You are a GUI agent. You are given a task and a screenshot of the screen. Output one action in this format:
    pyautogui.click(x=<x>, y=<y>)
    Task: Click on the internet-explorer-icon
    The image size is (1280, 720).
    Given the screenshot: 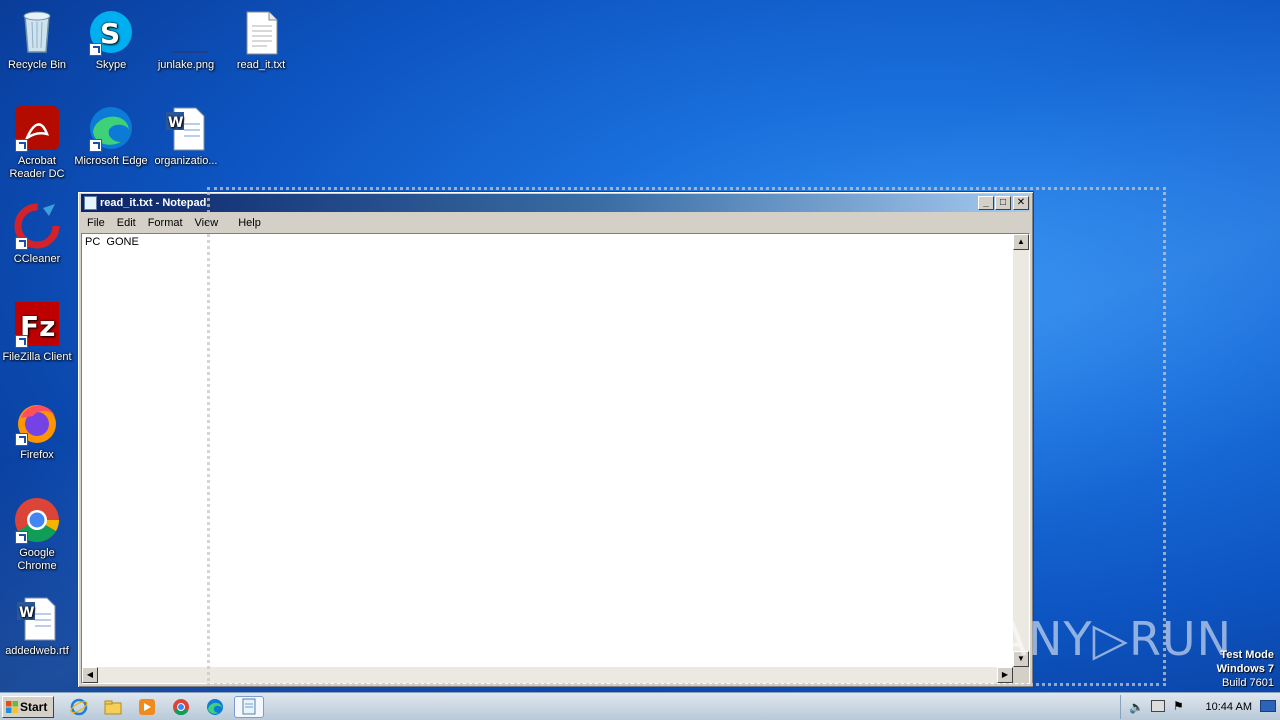 What is the action you would take?
    pyautogui.click(x=79, y=707)
    